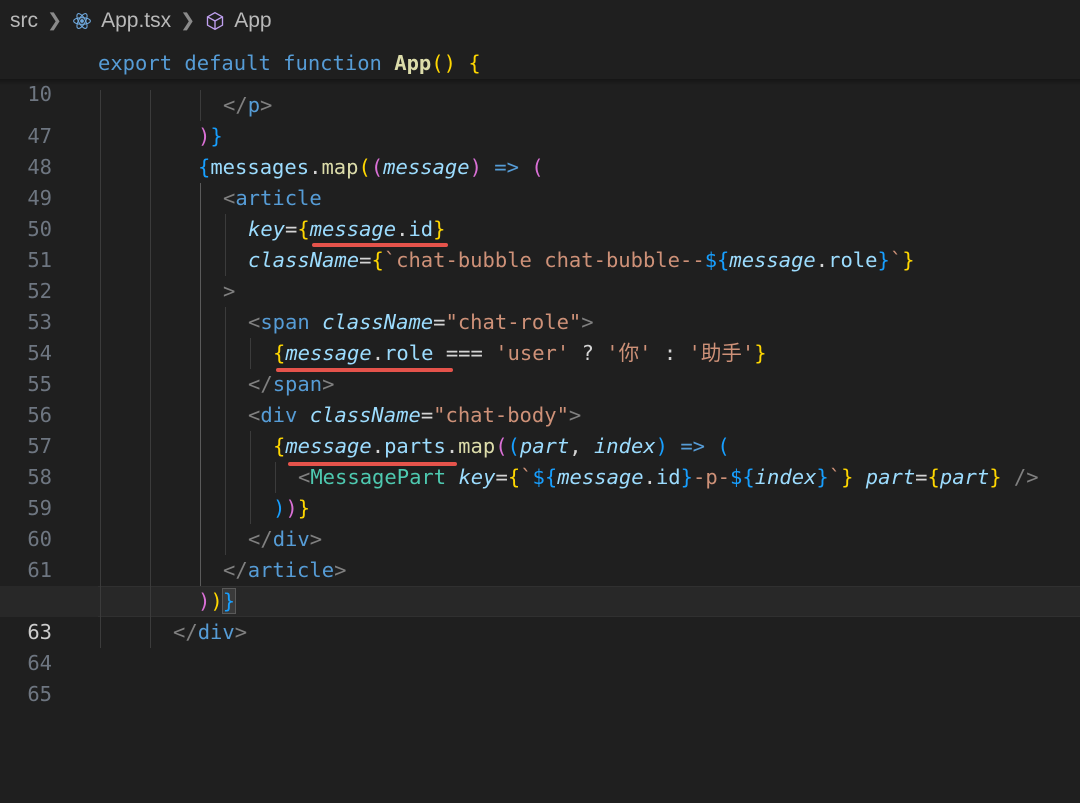 This screenshot has height=803, width=1080. Describe the element at coordinates (272, 198) in the screenshot. I see `code-text: <article` at that location.